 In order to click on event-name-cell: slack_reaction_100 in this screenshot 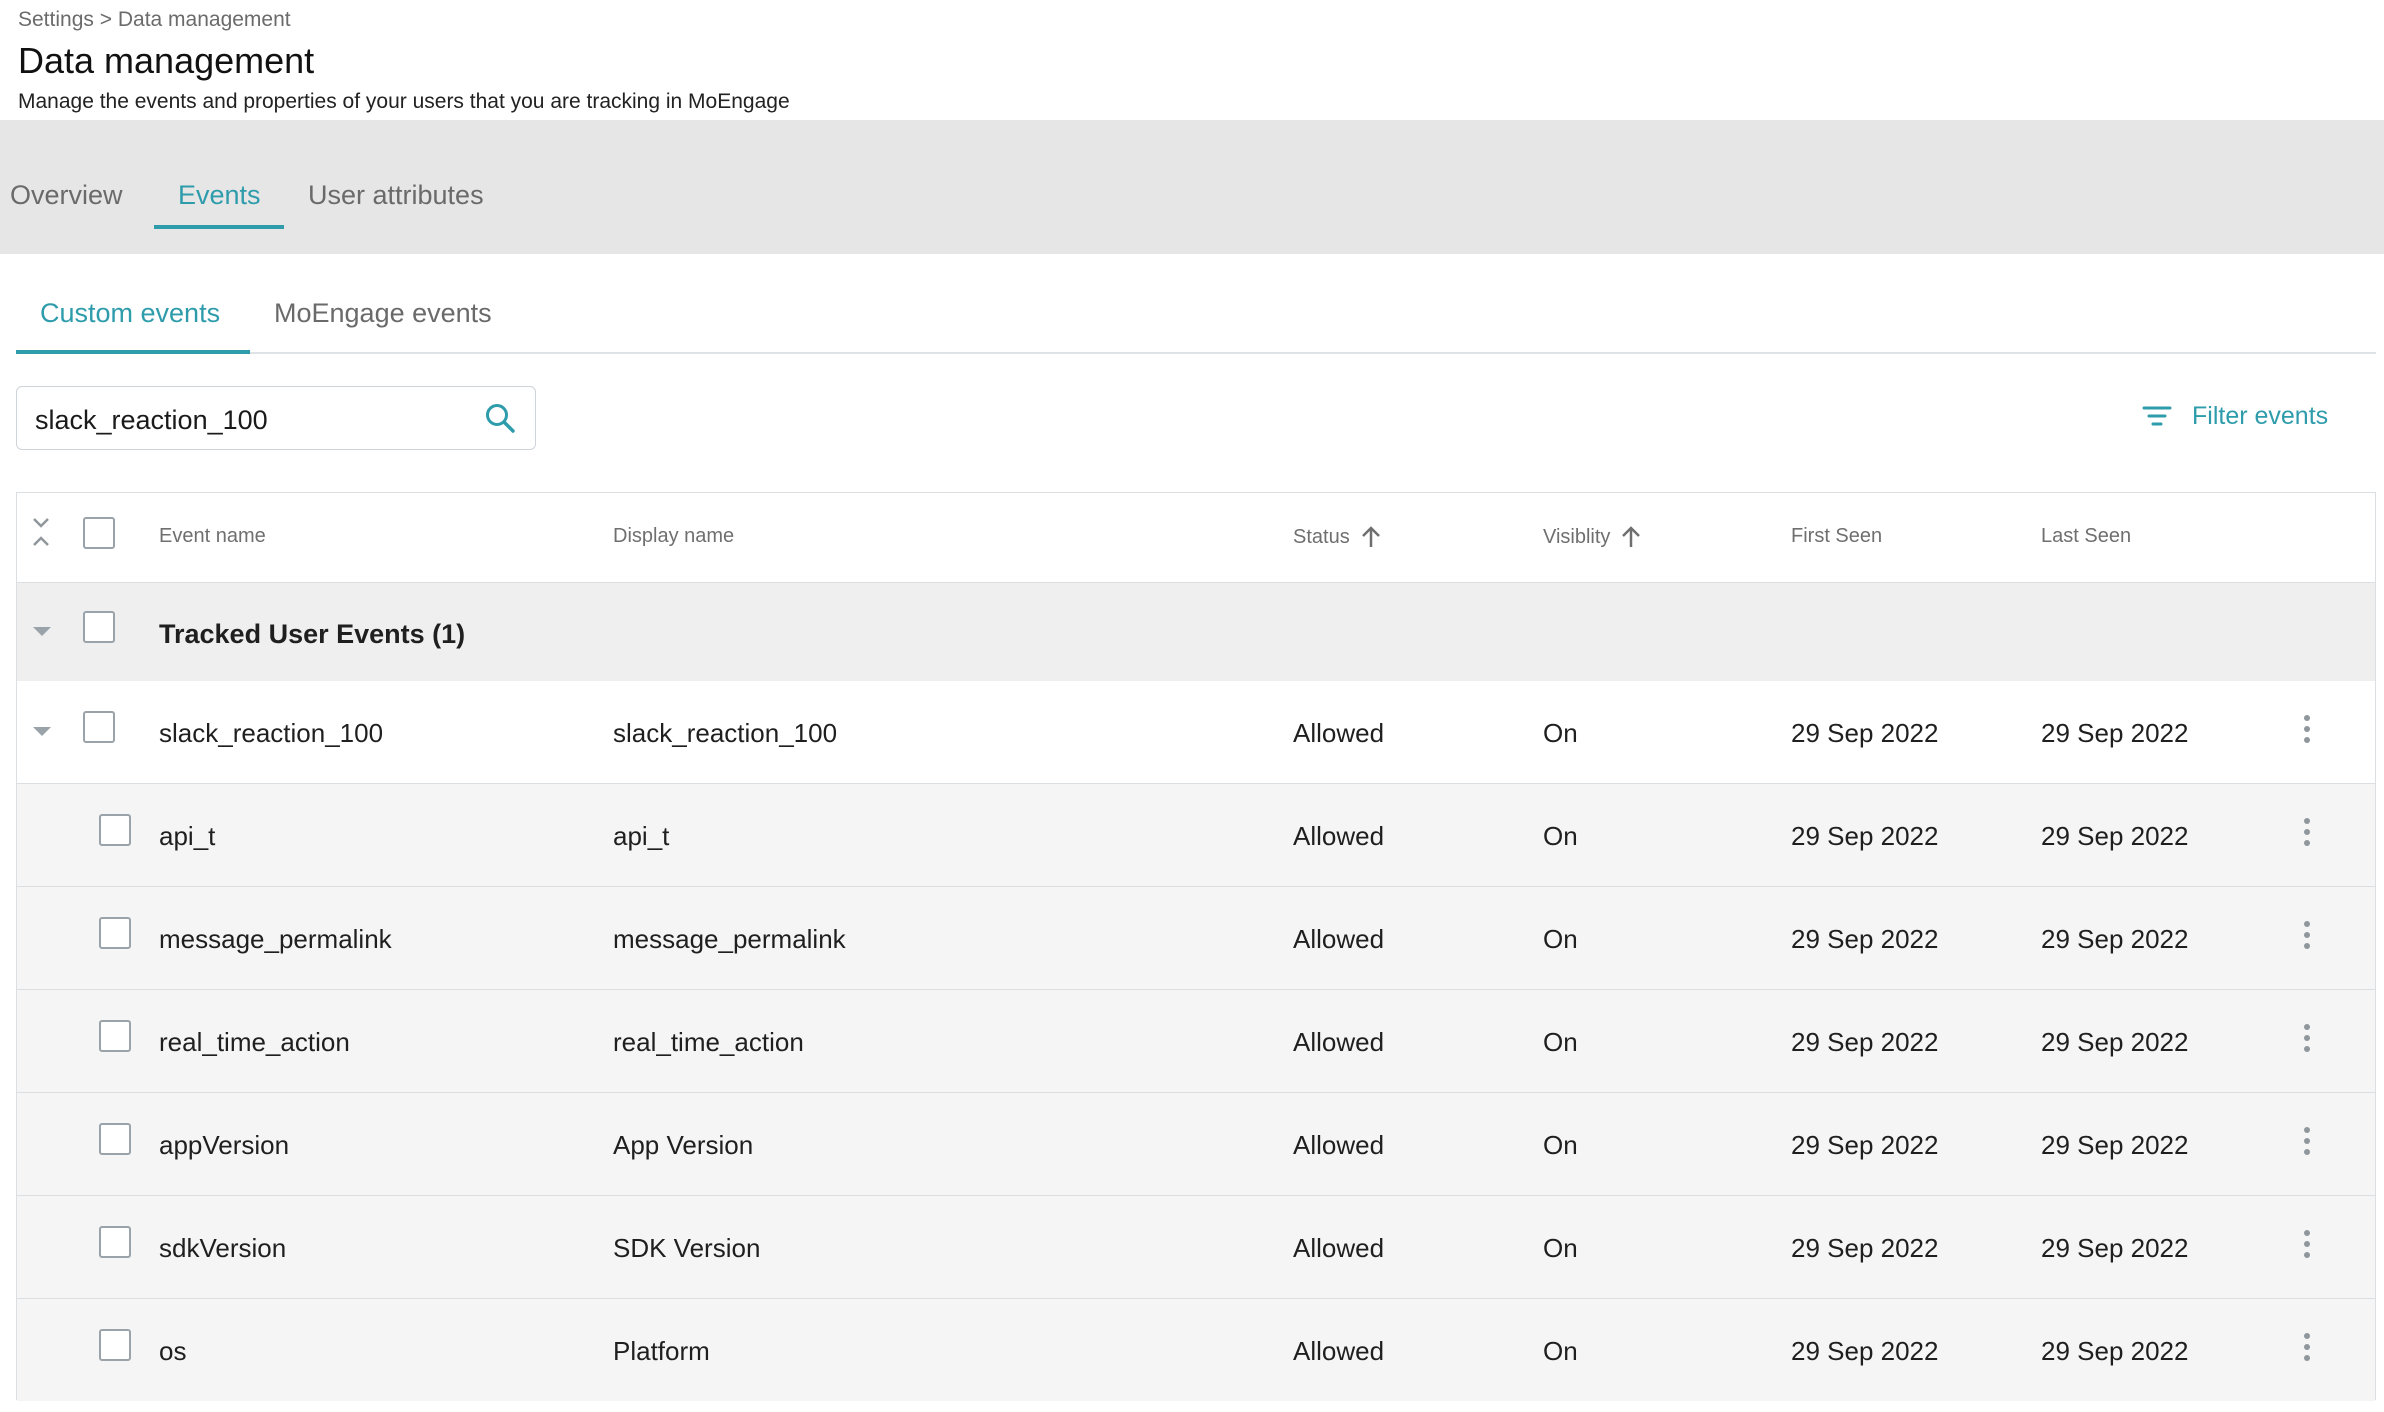, I will do `click(271, 733)`.